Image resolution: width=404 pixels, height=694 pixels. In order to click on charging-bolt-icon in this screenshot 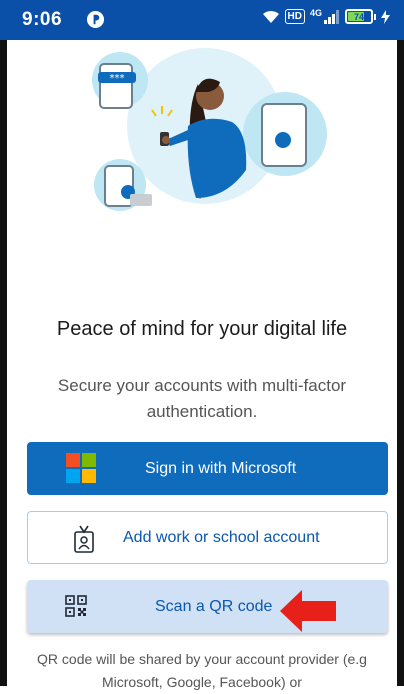, I will do `click(385, 16)`.